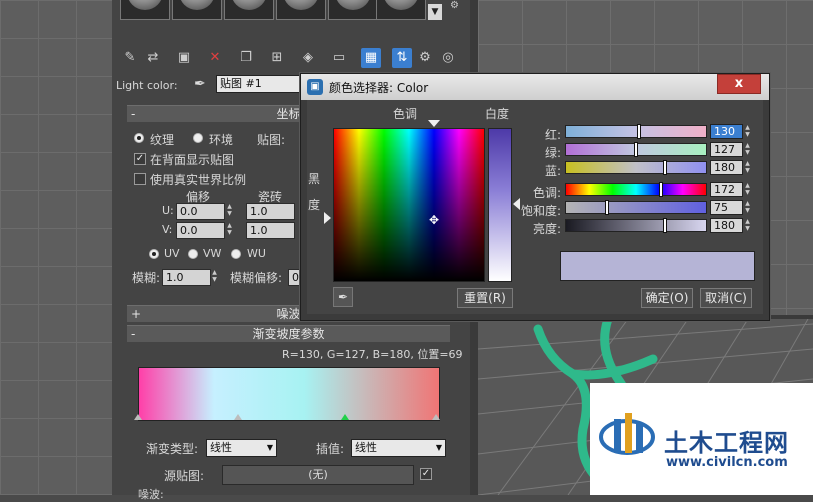 The image size is (813, 502). I want to click on reset-button: 重置(R), so click(485, 298).